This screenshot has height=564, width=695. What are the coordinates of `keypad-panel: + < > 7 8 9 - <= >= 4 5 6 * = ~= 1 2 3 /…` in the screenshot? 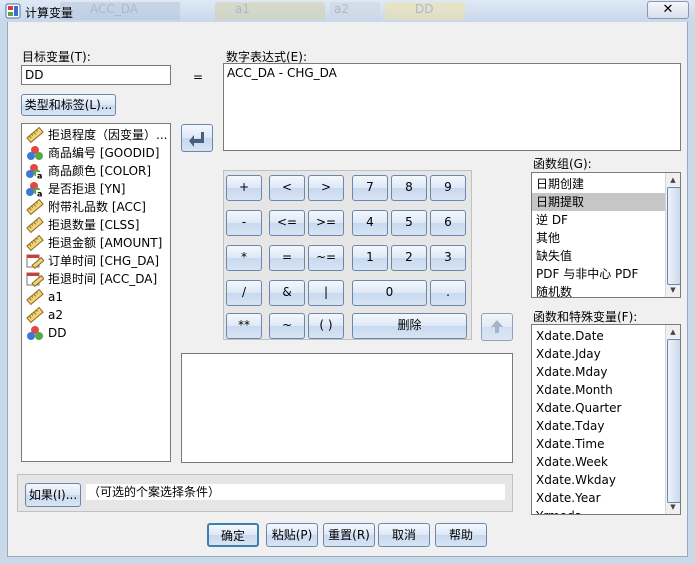 It's located at (347, 255).